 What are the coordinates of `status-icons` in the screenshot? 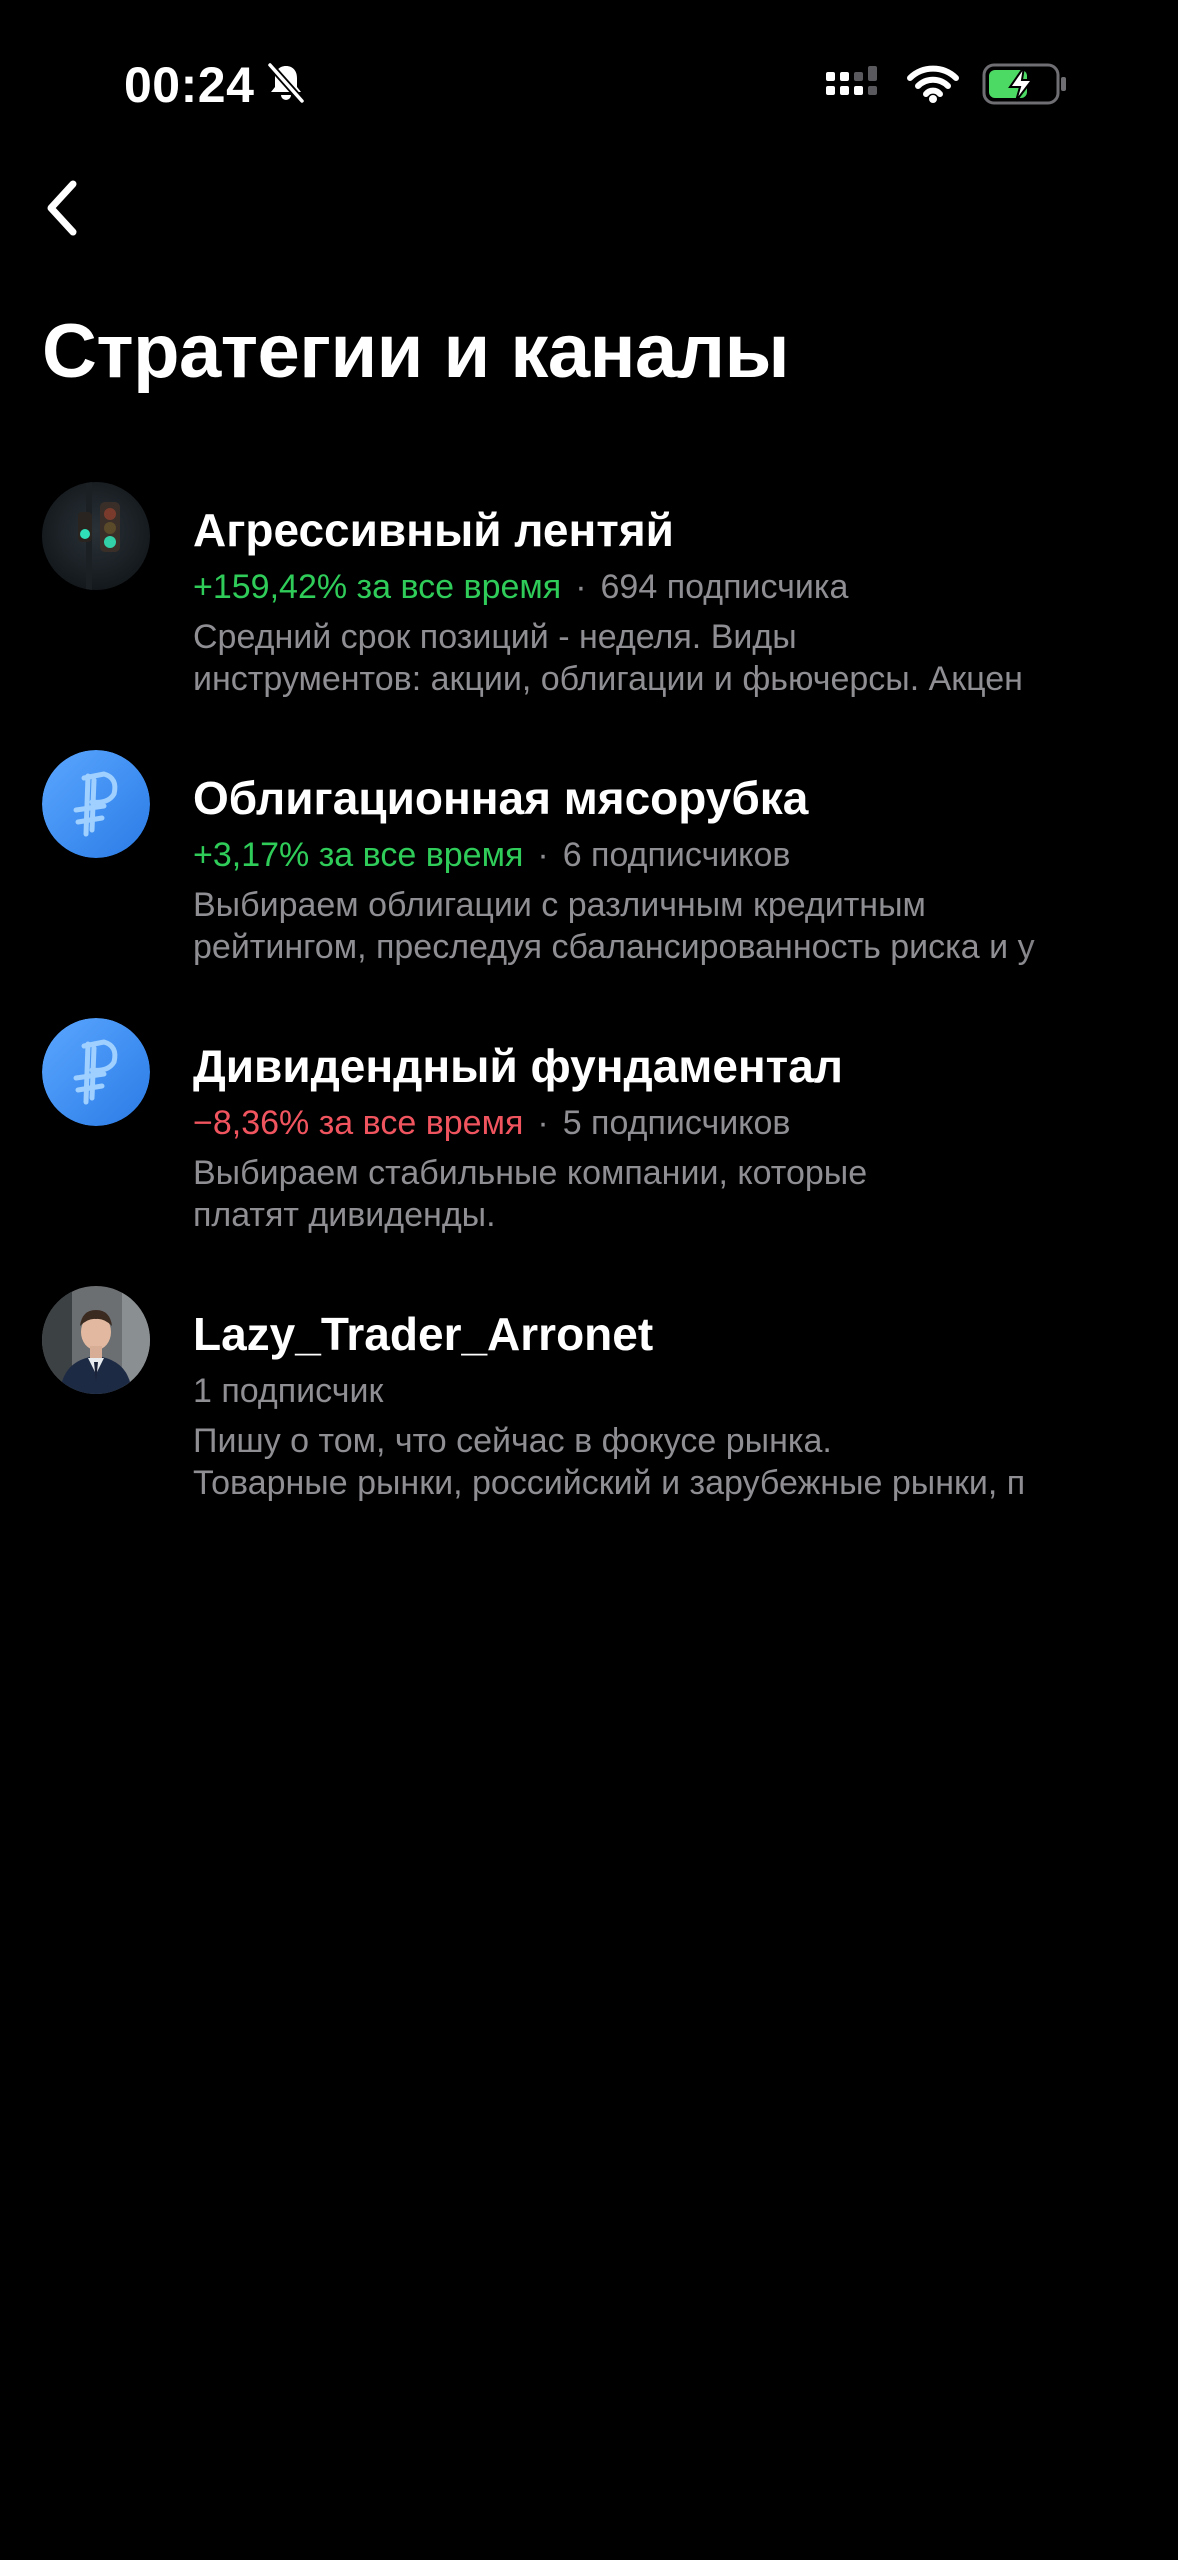 It's located at (946, 86).